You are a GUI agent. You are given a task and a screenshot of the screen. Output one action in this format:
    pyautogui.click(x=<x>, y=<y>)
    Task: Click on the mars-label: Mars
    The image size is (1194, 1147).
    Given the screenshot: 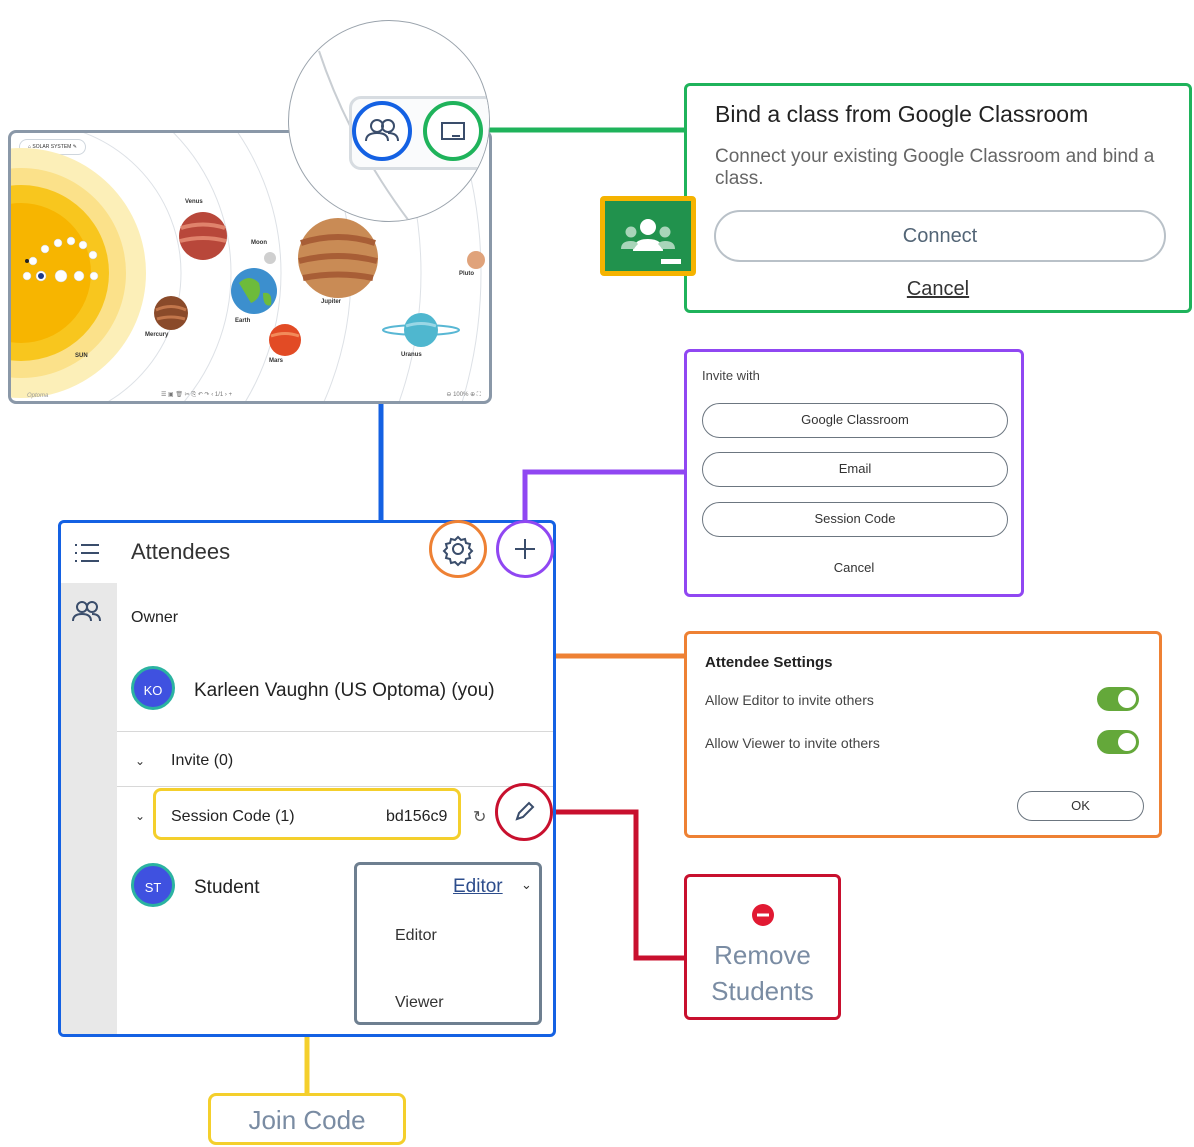 What is the action you would take?
    pyautogui.click(x=276, y=361)
    